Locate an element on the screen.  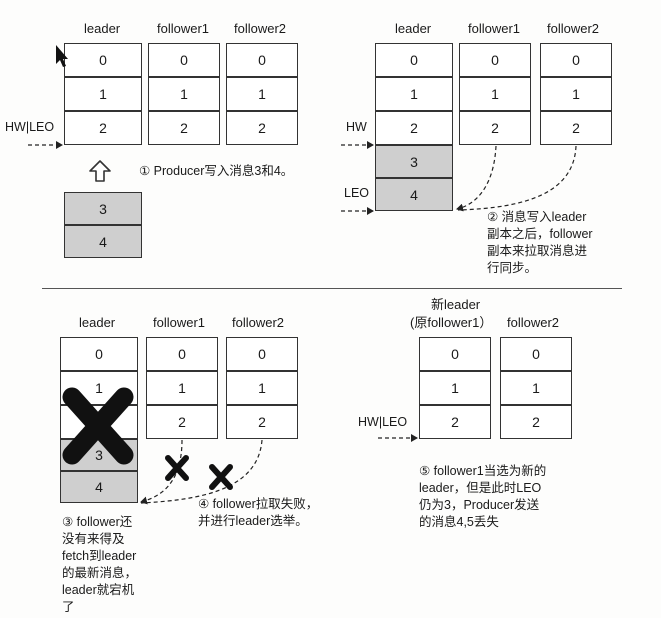
p3-follower2-fetch-link is located at coordinates (201, 471).